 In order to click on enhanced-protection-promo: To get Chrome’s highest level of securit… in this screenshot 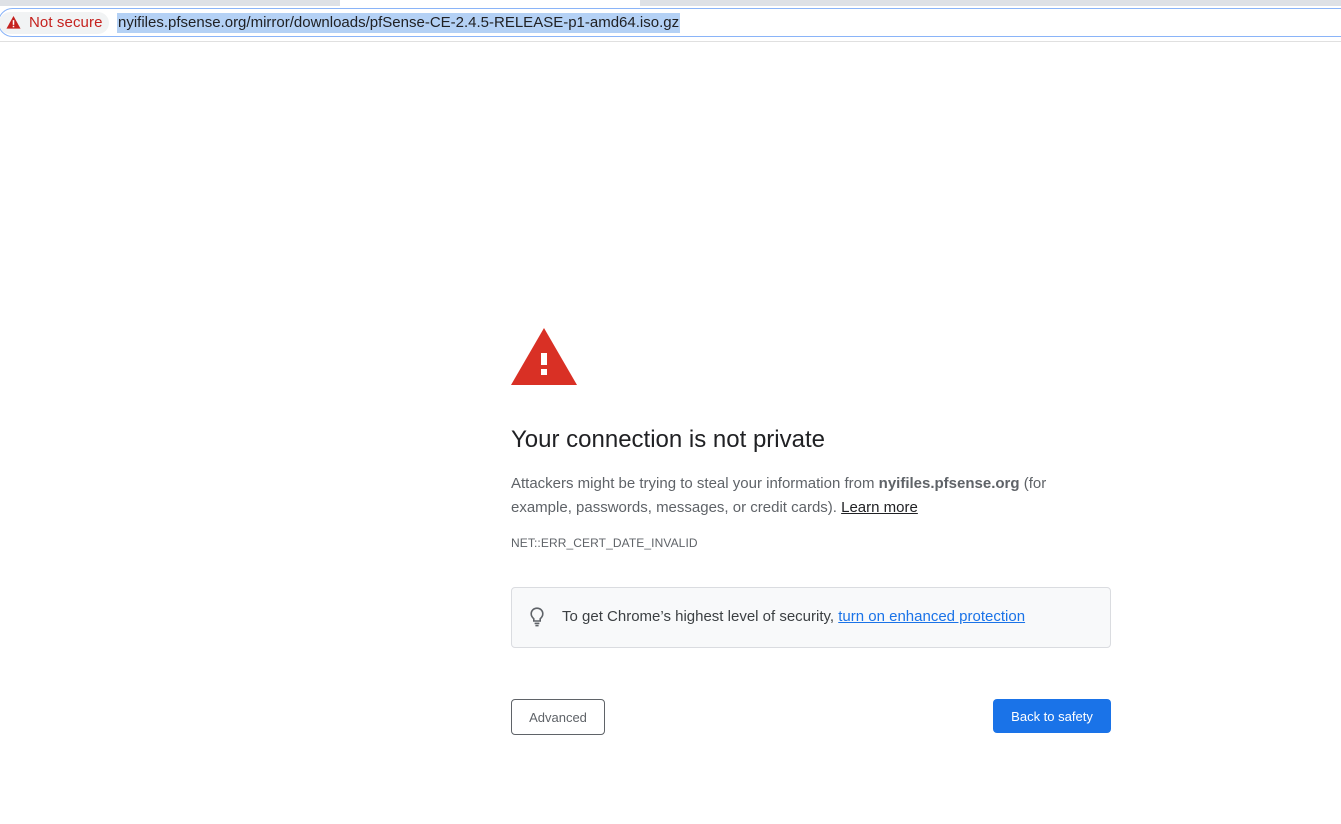, I will do `click(811, 617)`.